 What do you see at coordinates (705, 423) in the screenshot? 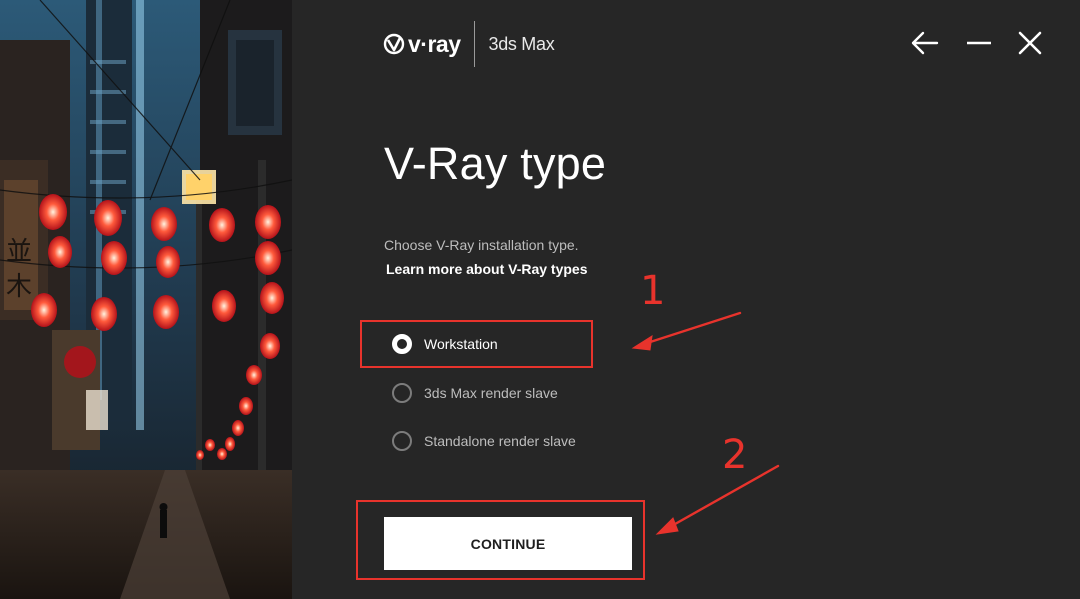
I see `annotation-arrows` at bounding box center [705, 423].